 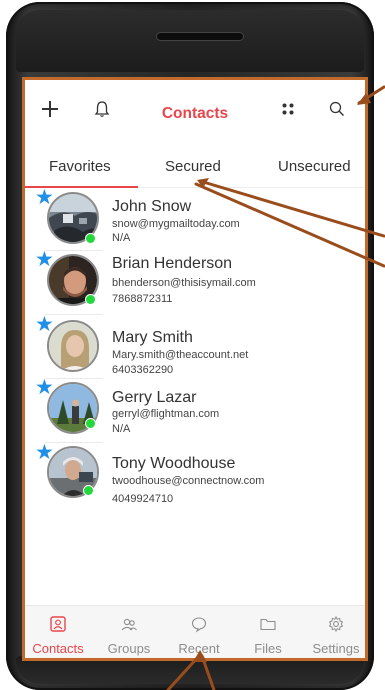 I want to click on speaker-grille, so click(x=200, y=36).